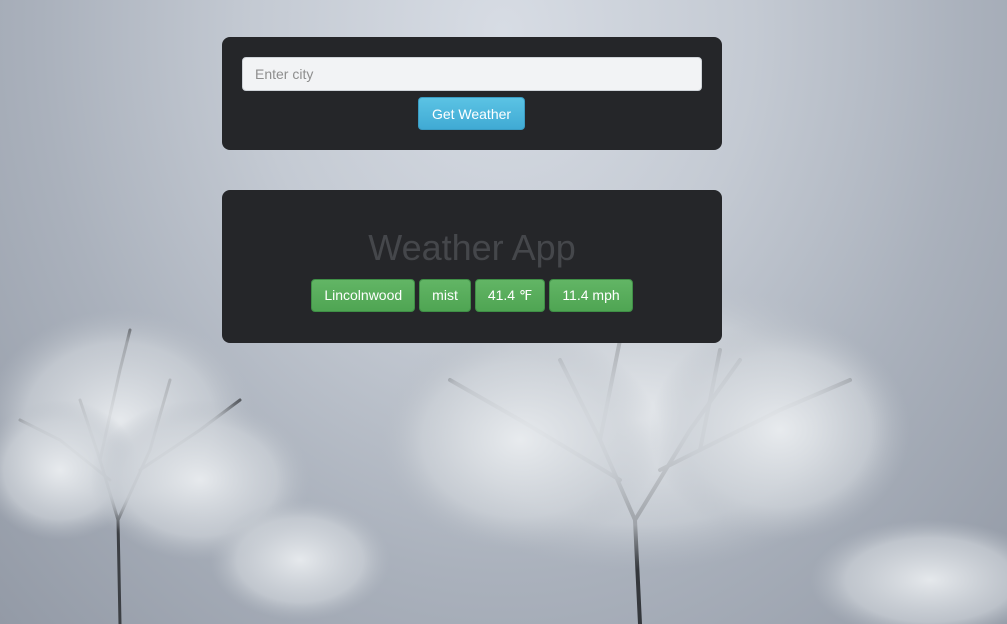 The image size is (1007, 624). What do you see at coordinates (472, 295) in the screenshot?
I see `weather-badges: Lincolnwood mist 41.4 ℉ 11.4 mph` at bounding box center [472, 295].